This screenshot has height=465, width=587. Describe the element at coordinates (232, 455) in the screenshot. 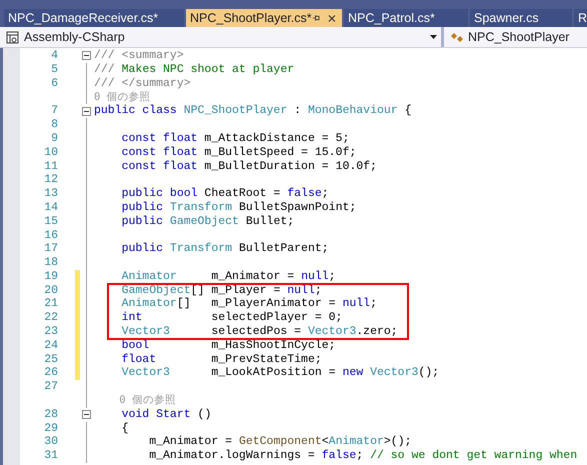

I see `code-text: m_Animator.logWarnings =` at that location.